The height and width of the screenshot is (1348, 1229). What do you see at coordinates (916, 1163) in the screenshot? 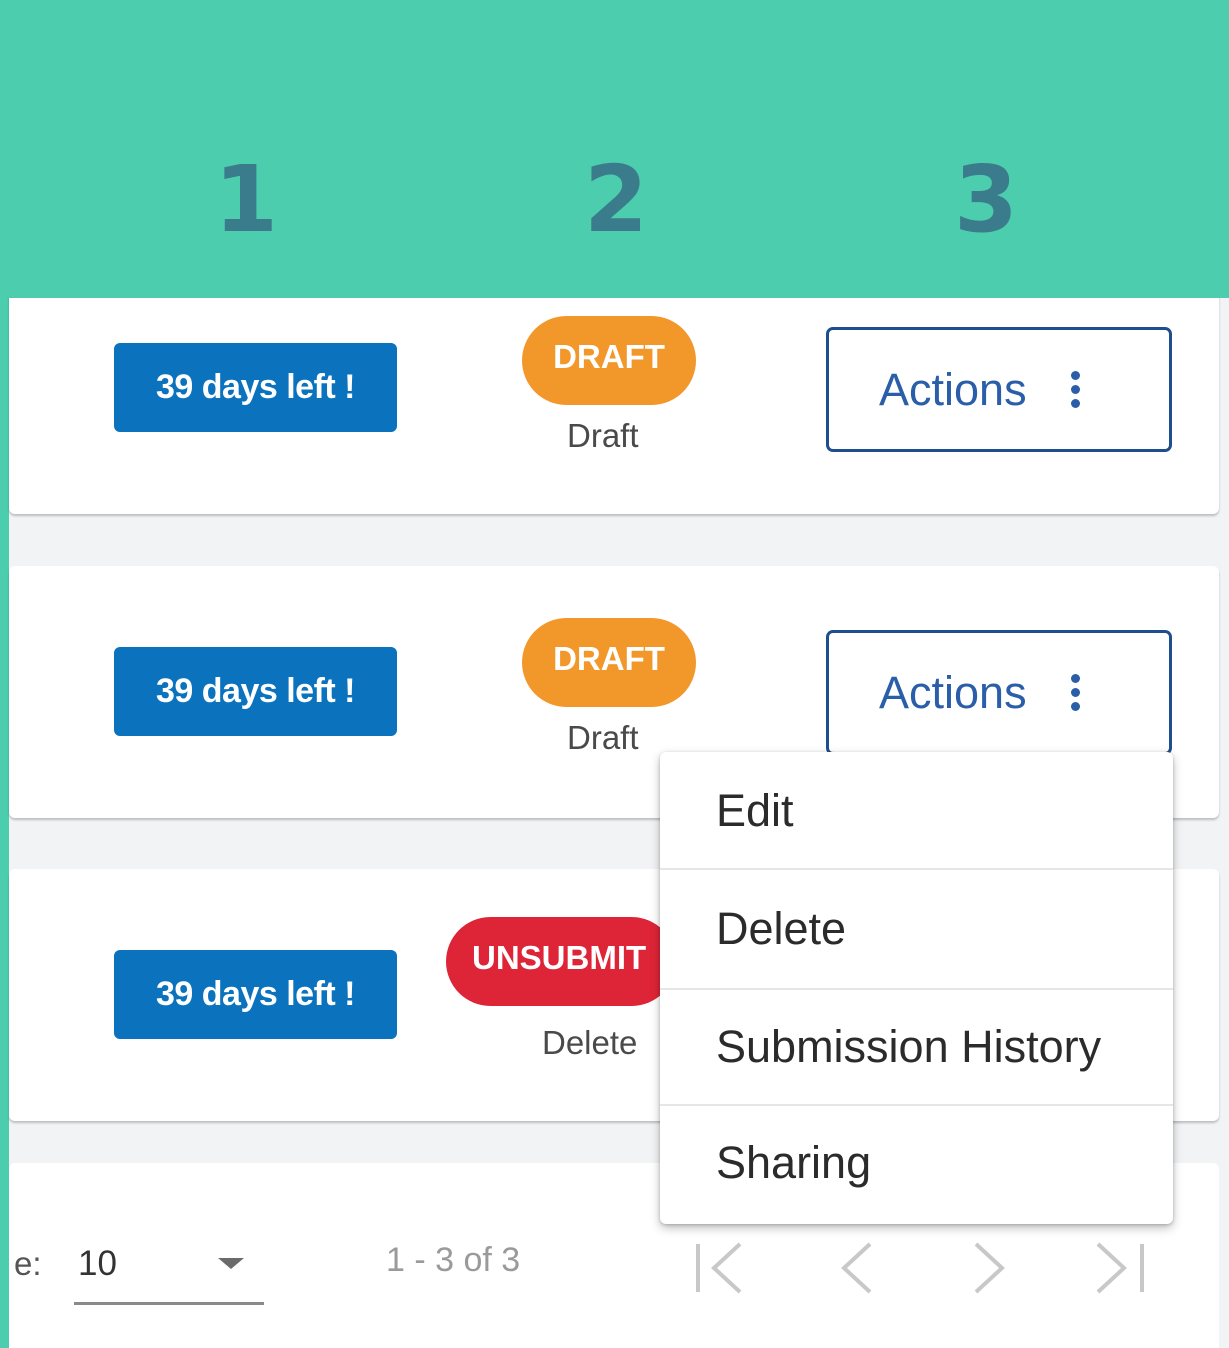
I see `menu-item-sharing: Sharing` at bounding box center [916, 1163].